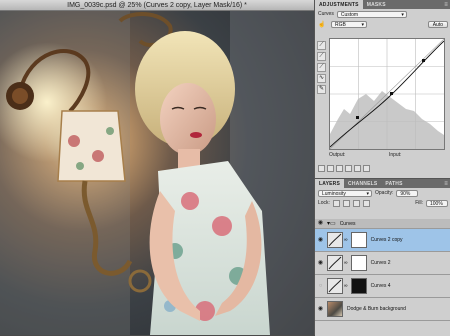 The height and width of the screenshot is (336, 450). I want to click on opacity-label: Opacity:, so click(384, 193).